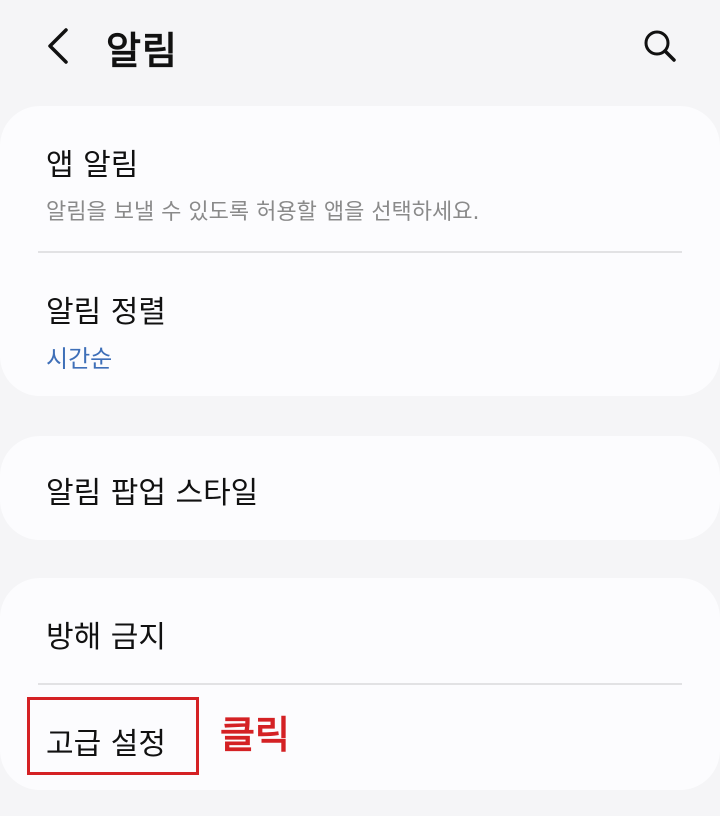 This screenshot has width=720, height=816. I want to click on item-title: 알림 정렬, so click(106, 312).